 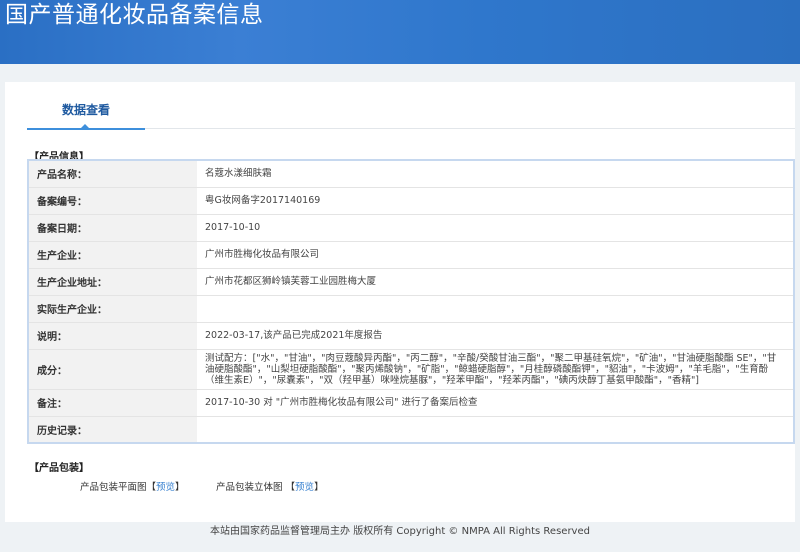 I want to click on row-label: 生产企业地址：, so click(x=112, y=282).